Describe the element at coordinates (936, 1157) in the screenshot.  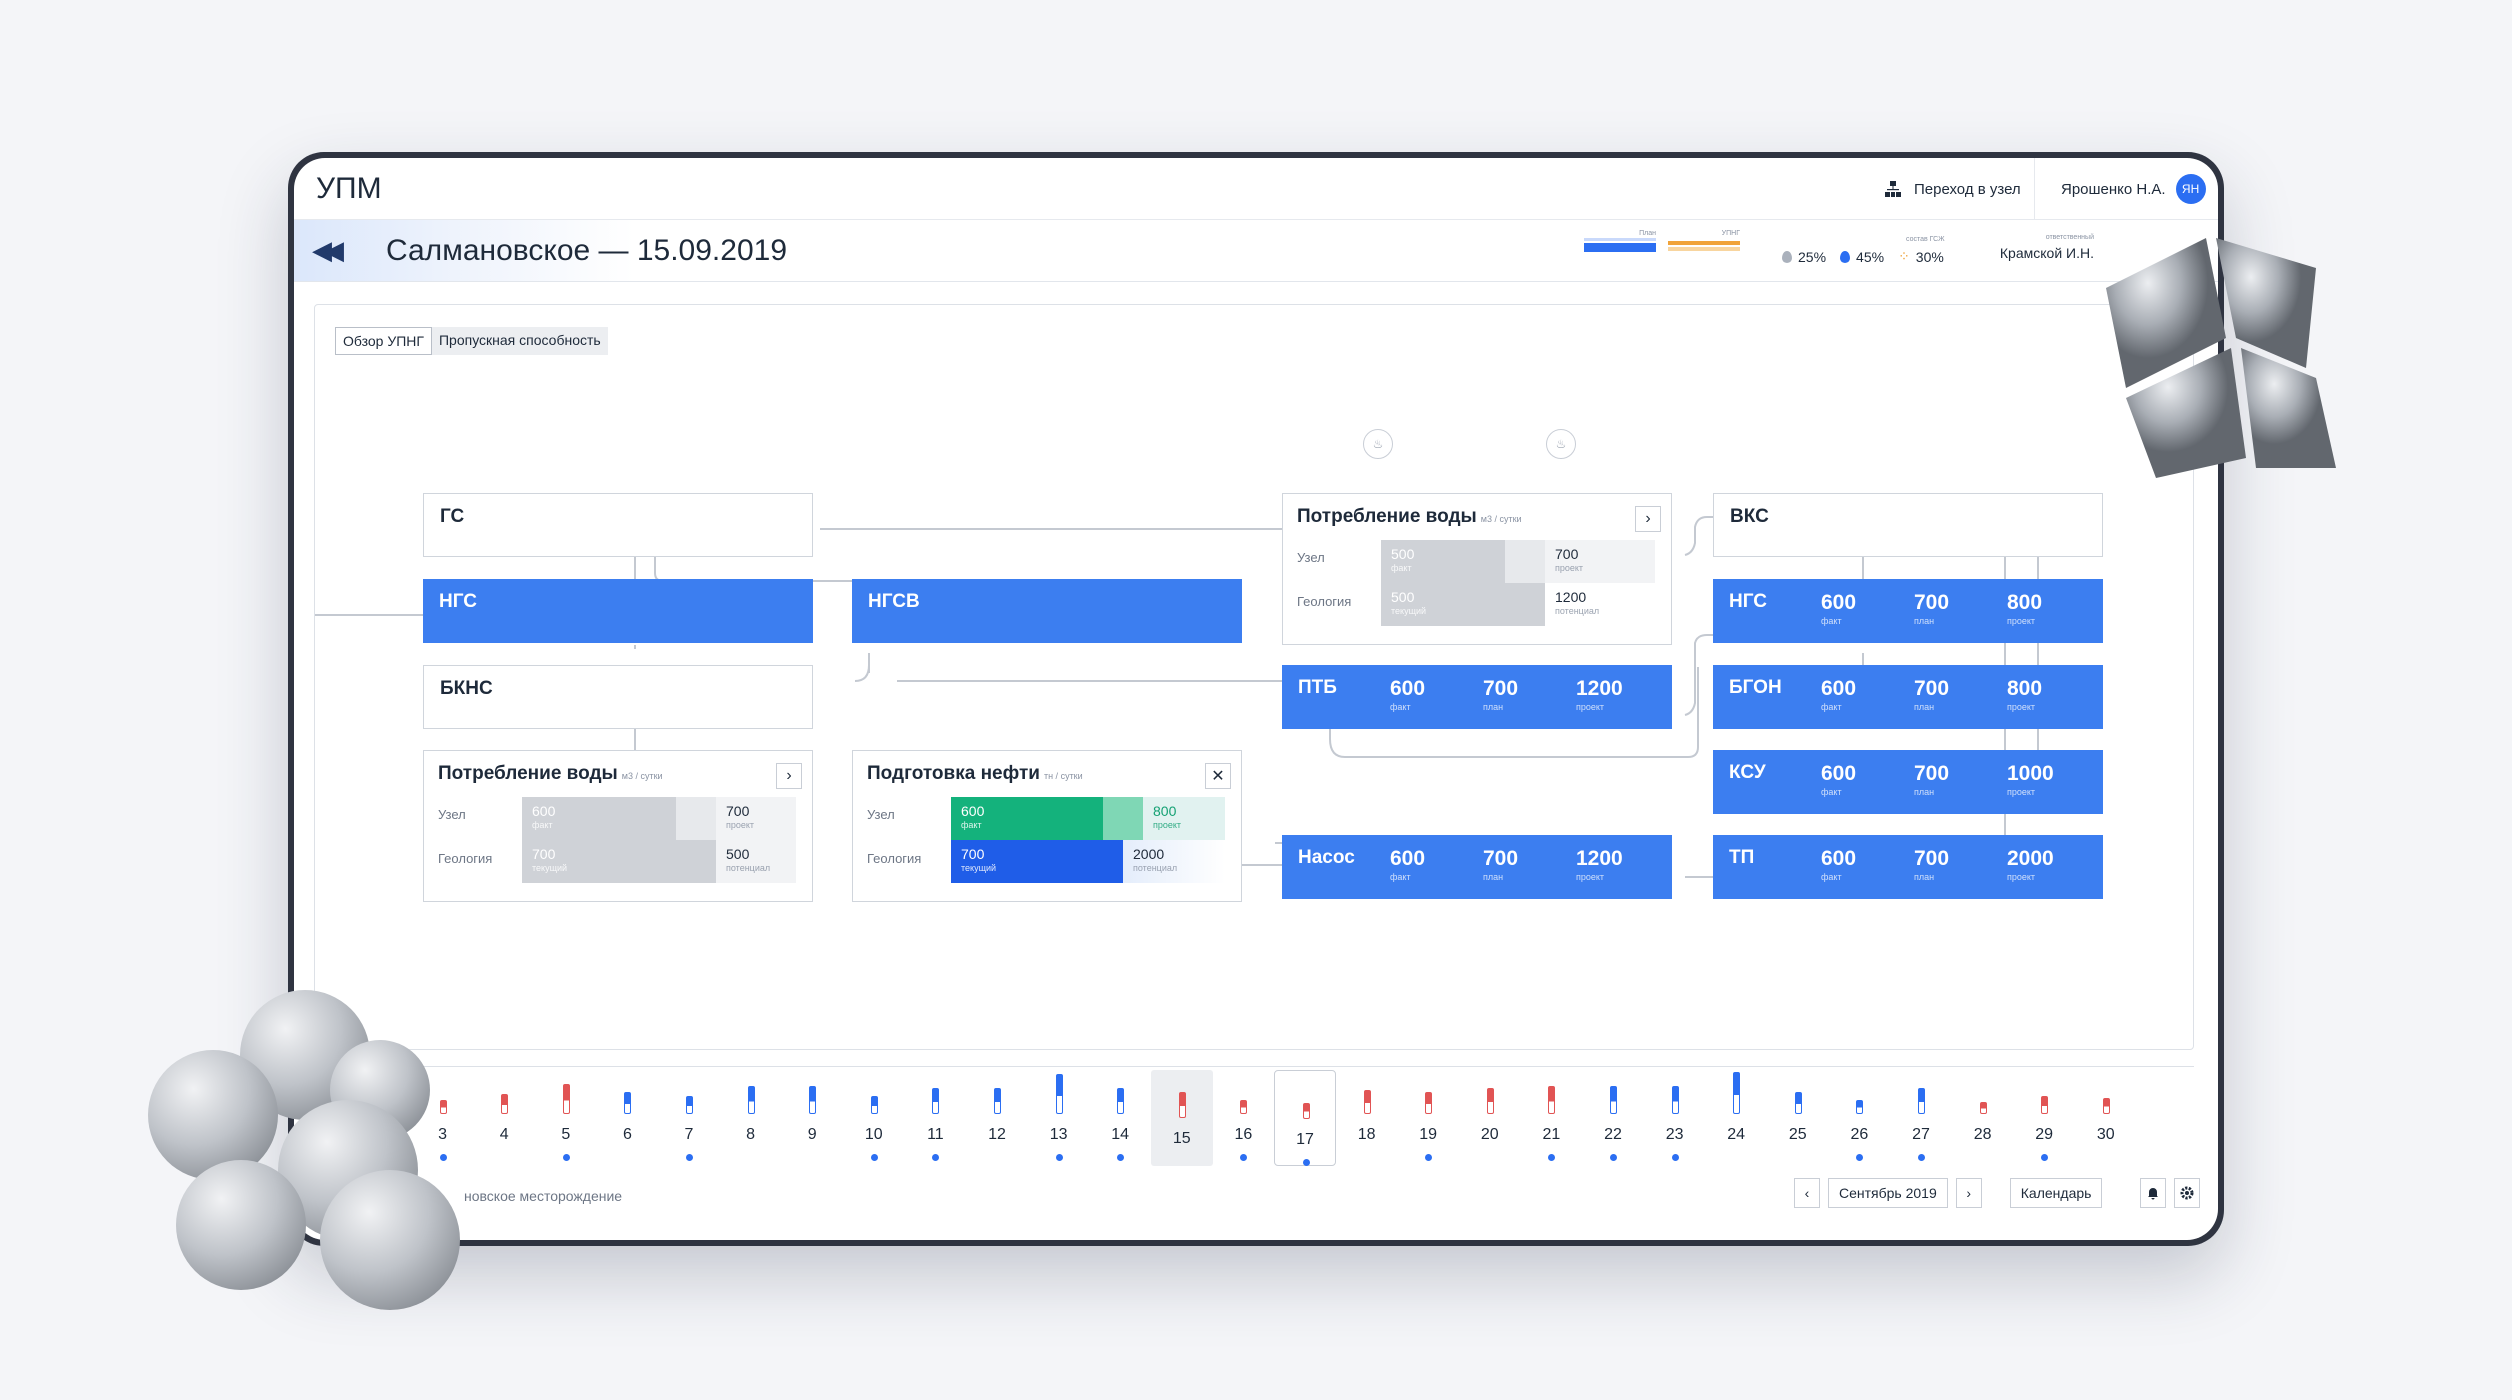
I see `day-11-dot` at that location.